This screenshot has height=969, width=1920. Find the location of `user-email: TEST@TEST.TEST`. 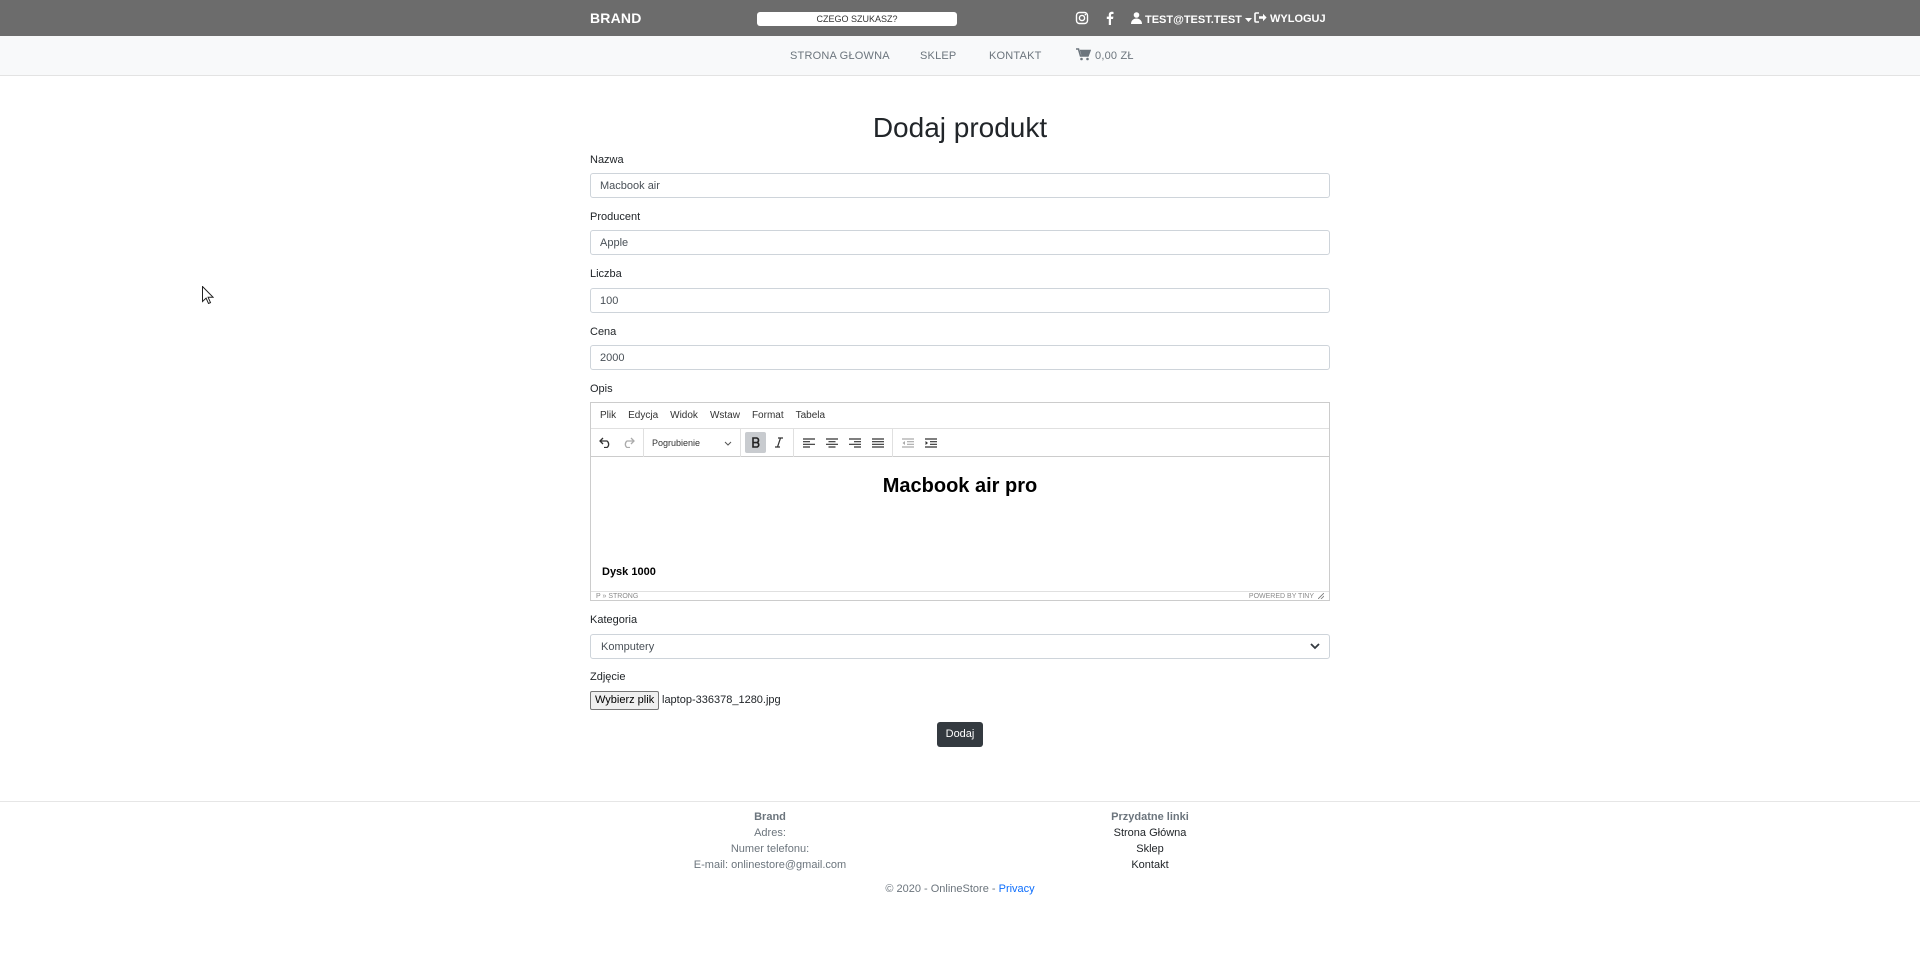

user-email: TEST@TEST.TEST is located at coordinates (1193, 19).